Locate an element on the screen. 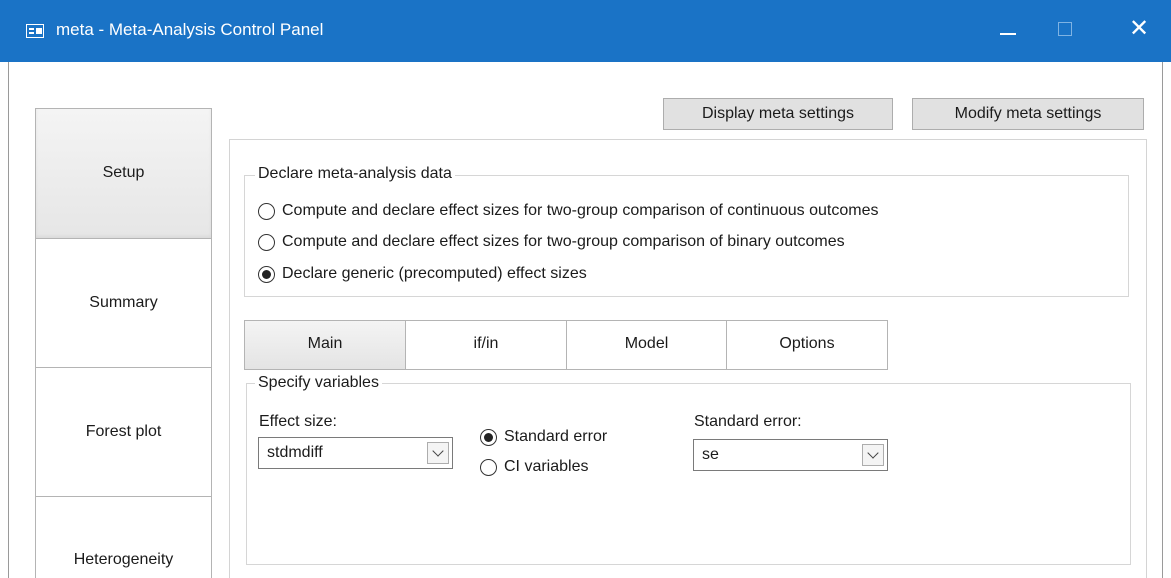  close-button: ✕ is located at coordinates (1138, 31).